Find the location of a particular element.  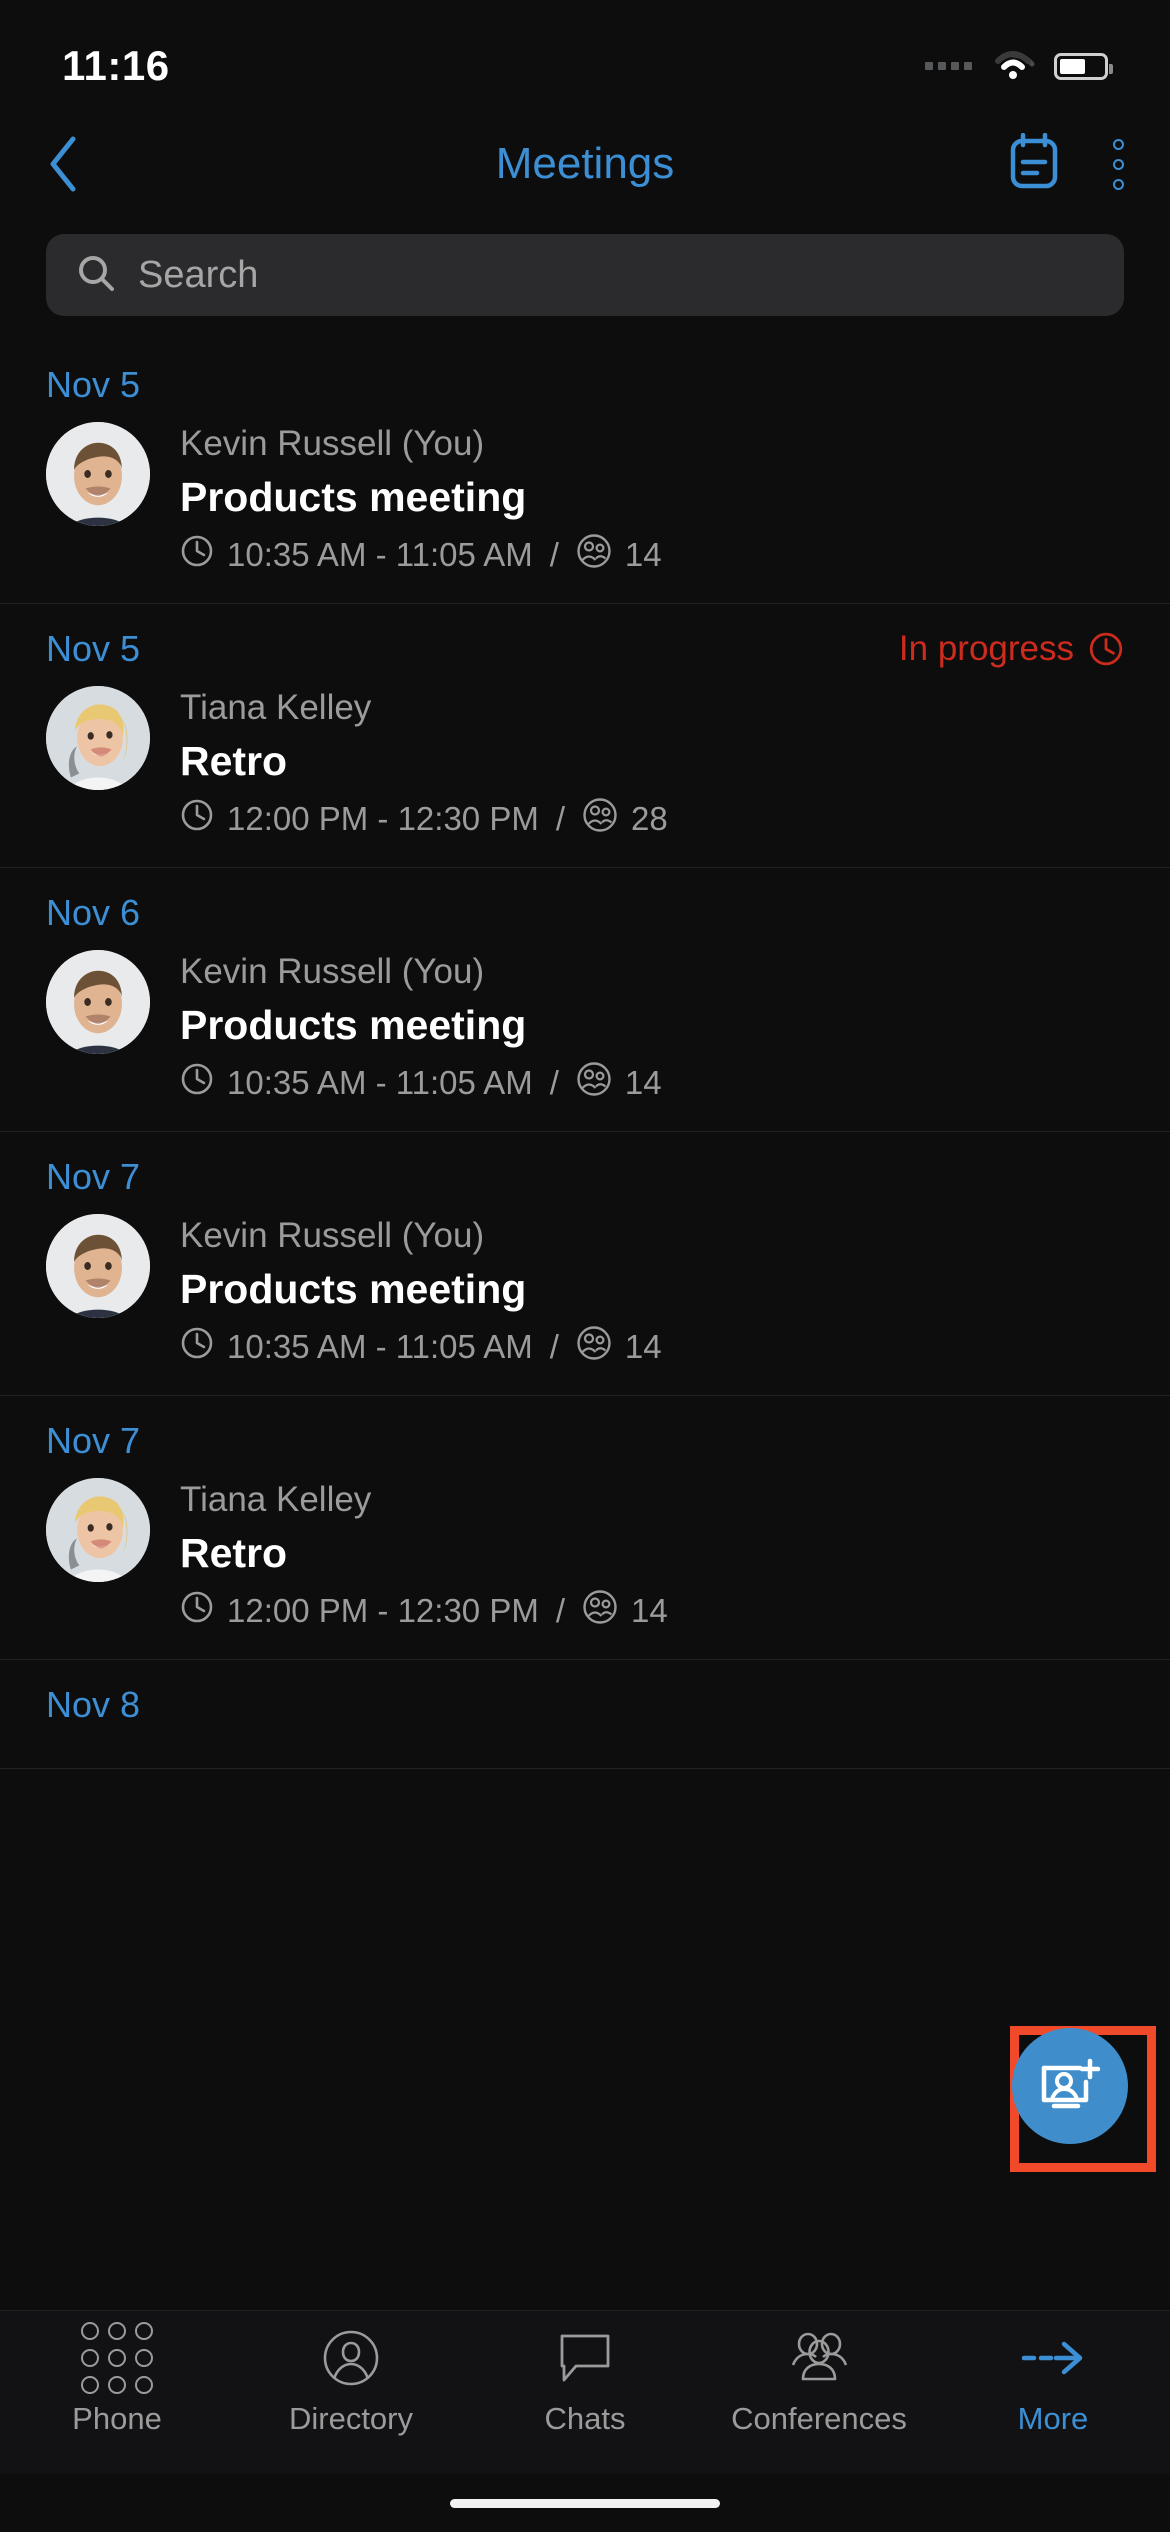

tab-label: Directory is located at coordinates (350, 2418).